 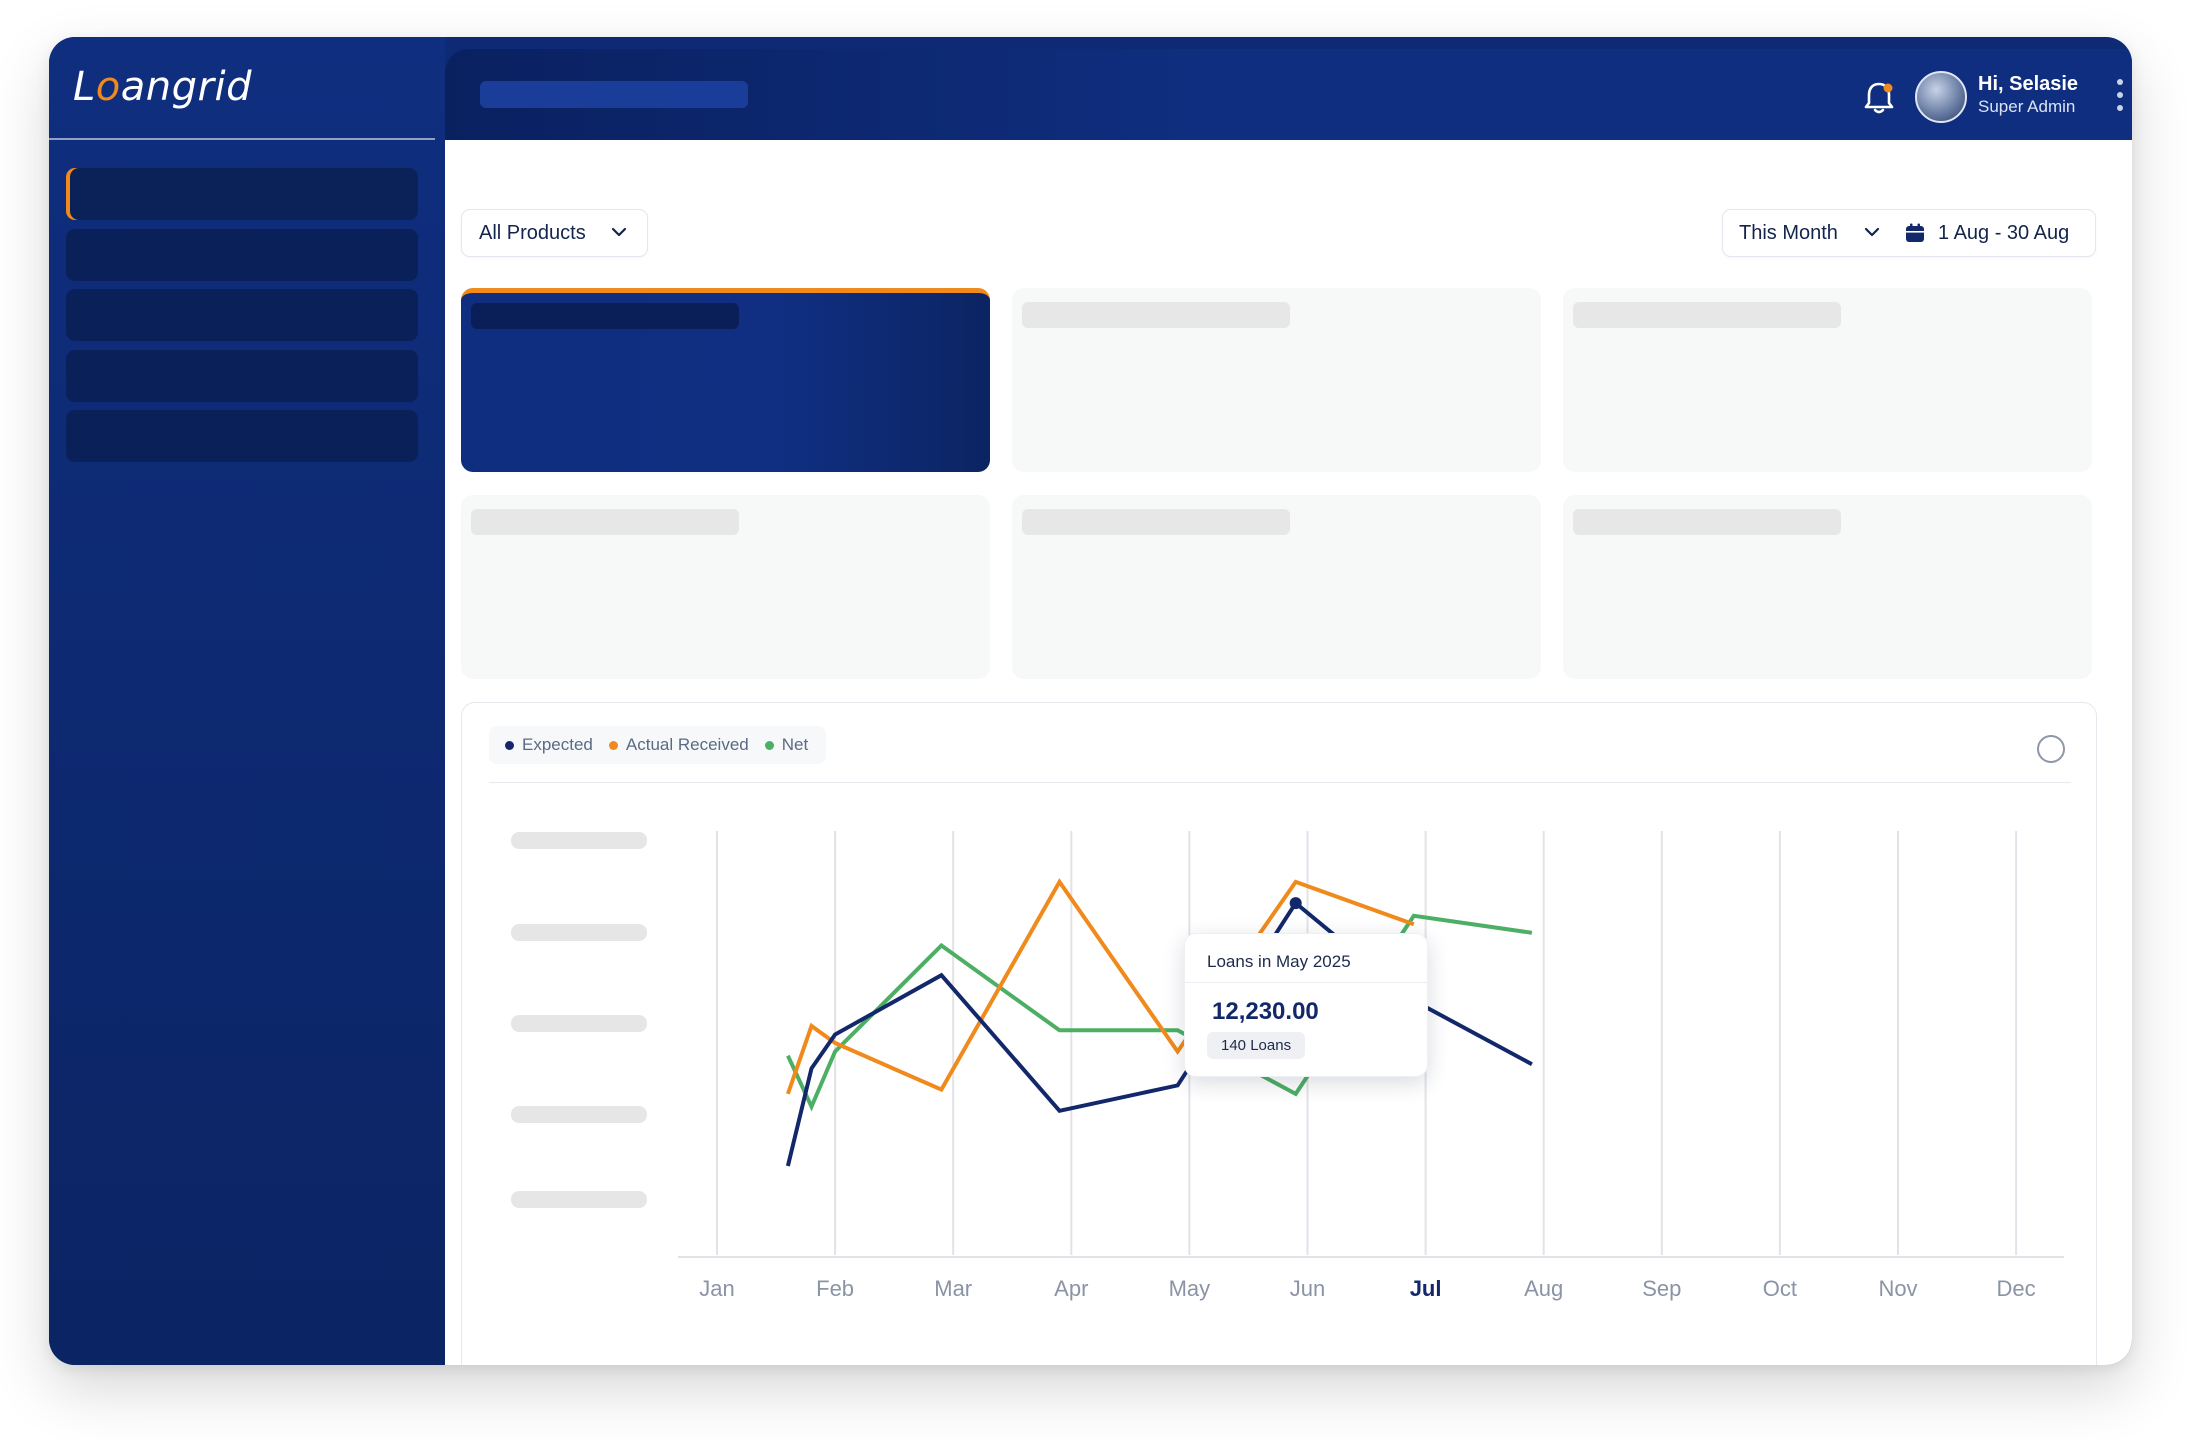 What do you see at coordinates (953, 1288) in the screenshot?
I see `x-tick-label-mar: Mar` at bounding box center [953, 1288].